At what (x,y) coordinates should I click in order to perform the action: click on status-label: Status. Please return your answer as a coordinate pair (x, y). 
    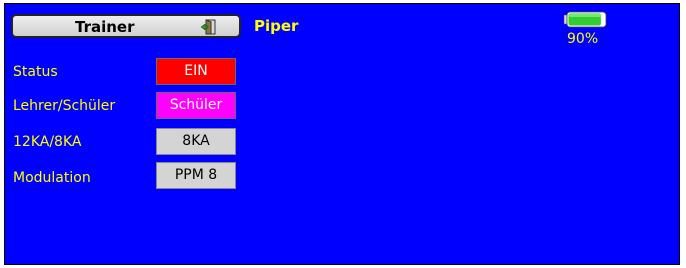
    Looking at the image, I should click on (35, 72).